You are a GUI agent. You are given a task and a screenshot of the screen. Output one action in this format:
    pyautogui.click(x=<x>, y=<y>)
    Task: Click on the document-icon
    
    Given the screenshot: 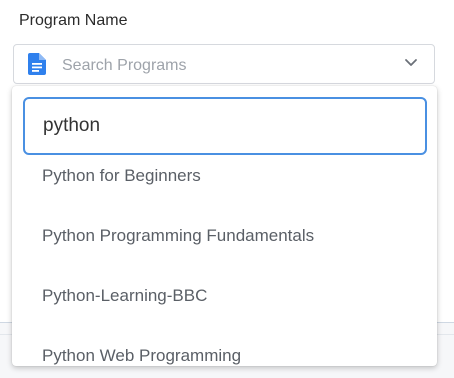 What is the action you would take?
    pyautogui.click(x=37, y=64)
    